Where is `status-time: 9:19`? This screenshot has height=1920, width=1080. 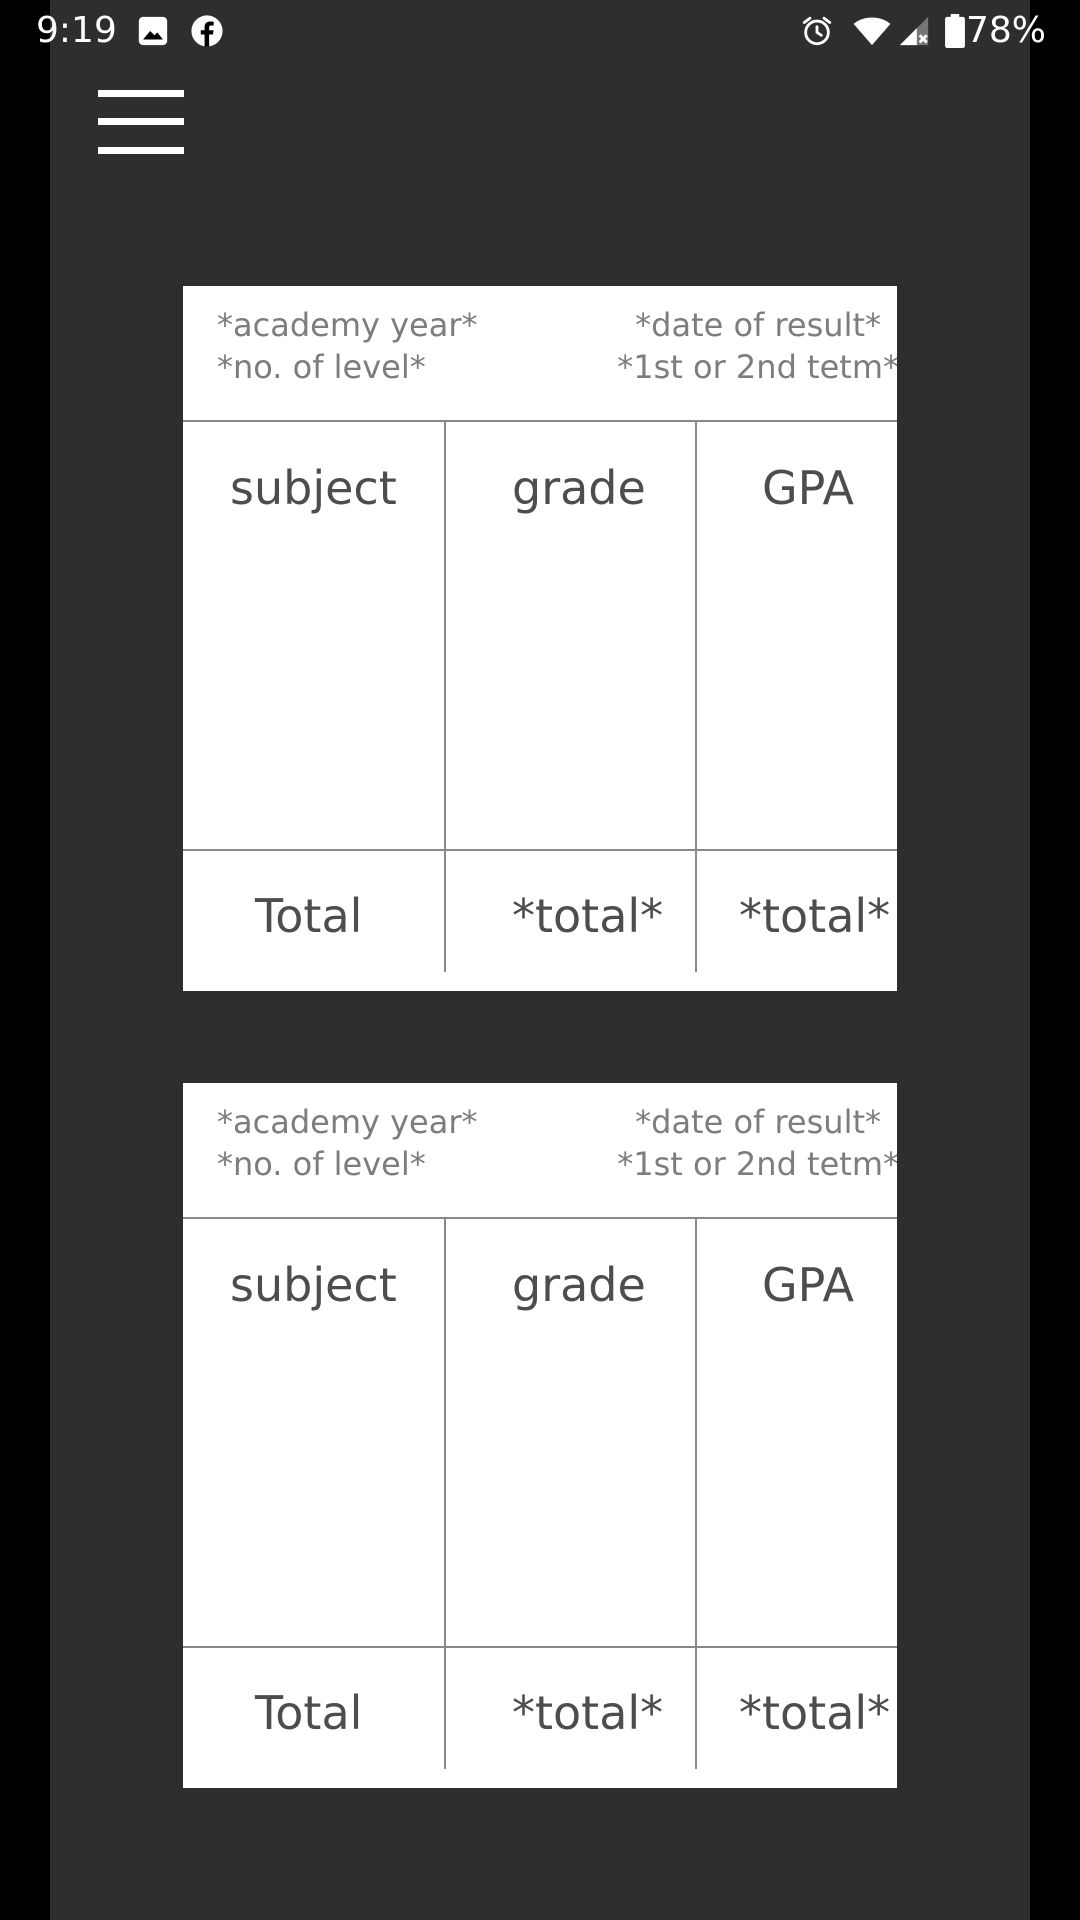
status-time: 9:19 is located at coordinates (76, 30).